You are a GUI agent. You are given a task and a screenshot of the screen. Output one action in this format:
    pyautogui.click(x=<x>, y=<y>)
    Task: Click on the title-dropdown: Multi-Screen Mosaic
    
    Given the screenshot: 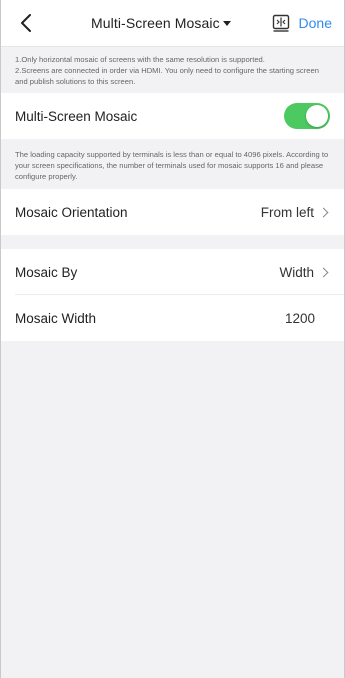 What is the action you would take?
    pyautogui.click(x=161, y=23)
    